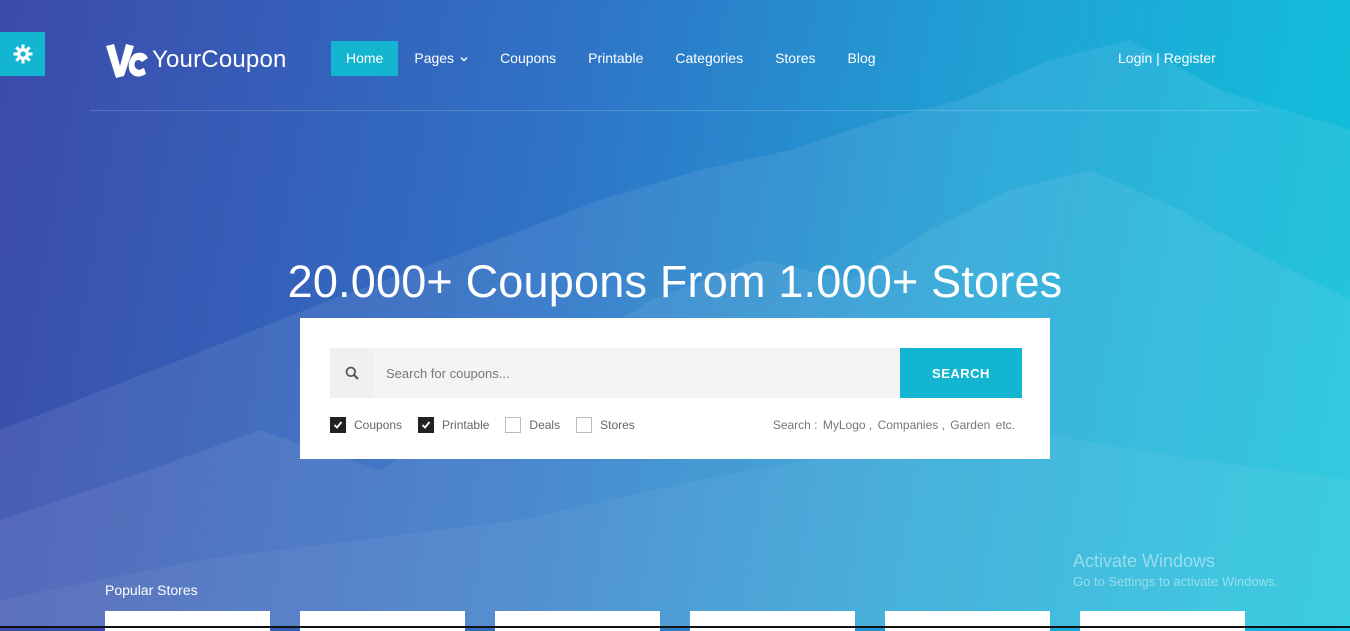 The height and width of the screenshot is (631, 1350). Describe the element at coordinates (795, 58) in the screenshot. I see `nav-stores: Stores` at that location.